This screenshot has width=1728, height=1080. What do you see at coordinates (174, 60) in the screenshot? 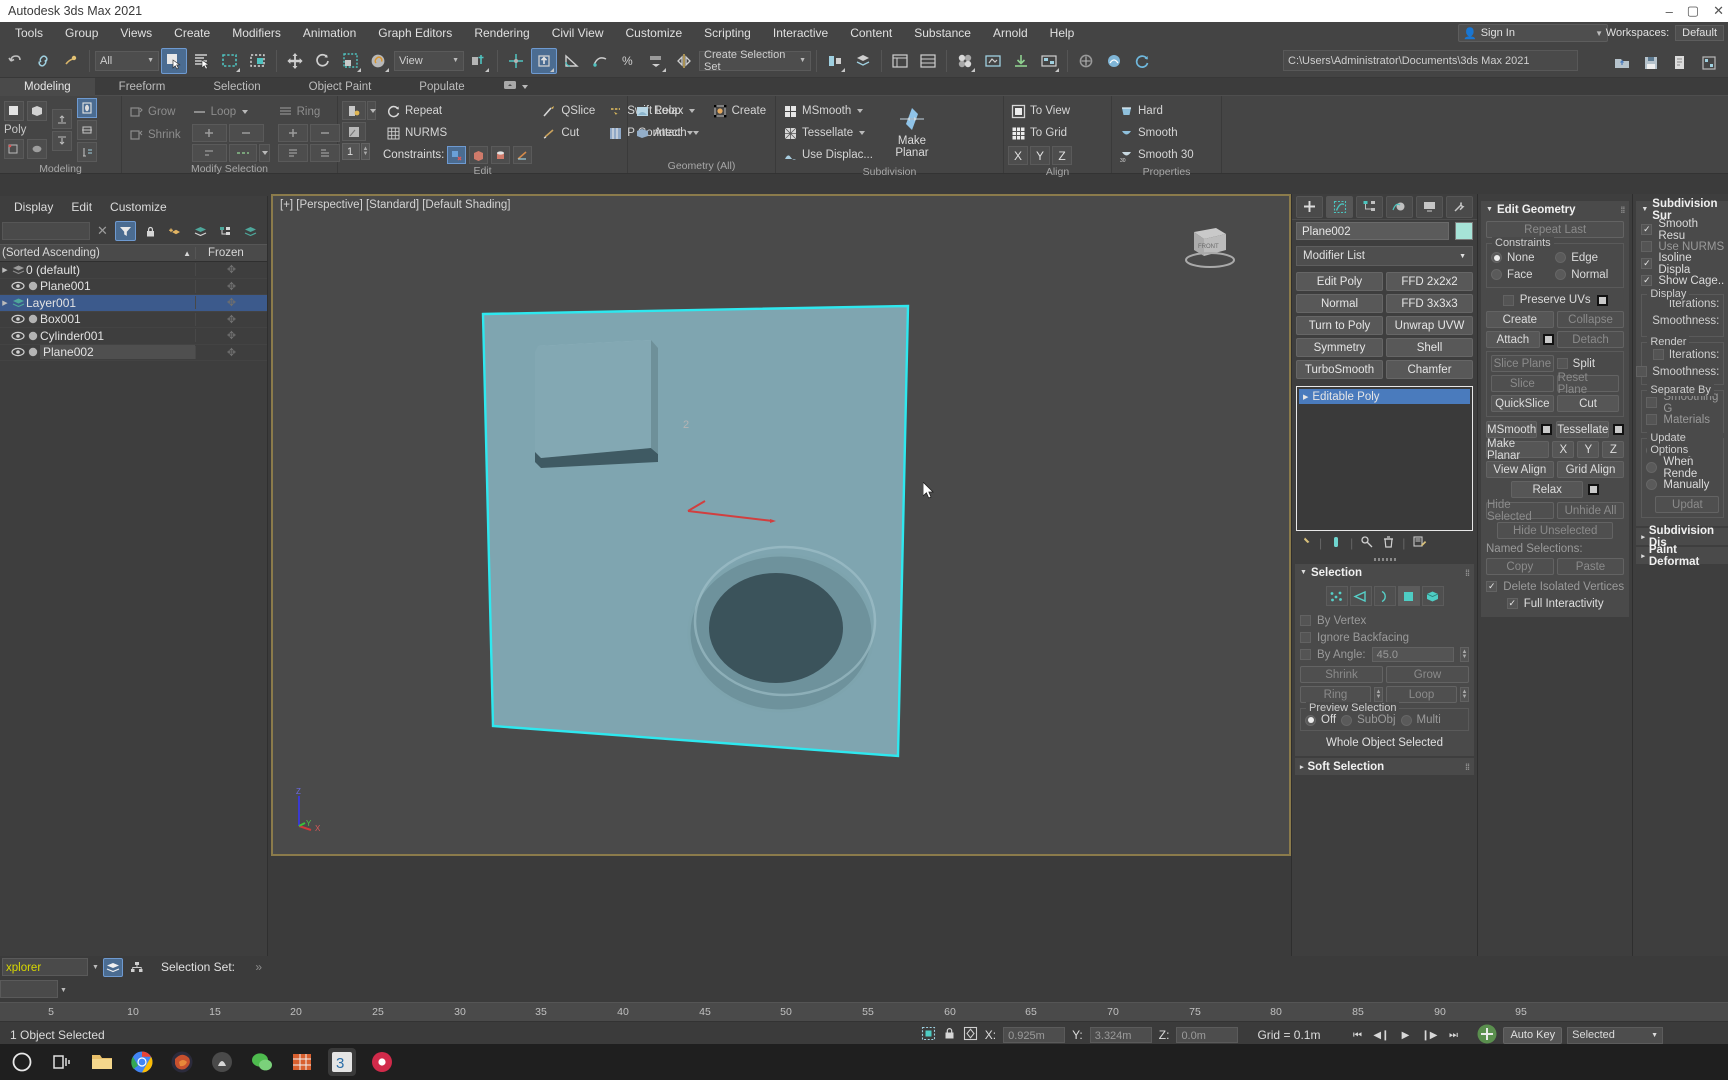
I see `select-object-icon` at bounding box center [174, 60].